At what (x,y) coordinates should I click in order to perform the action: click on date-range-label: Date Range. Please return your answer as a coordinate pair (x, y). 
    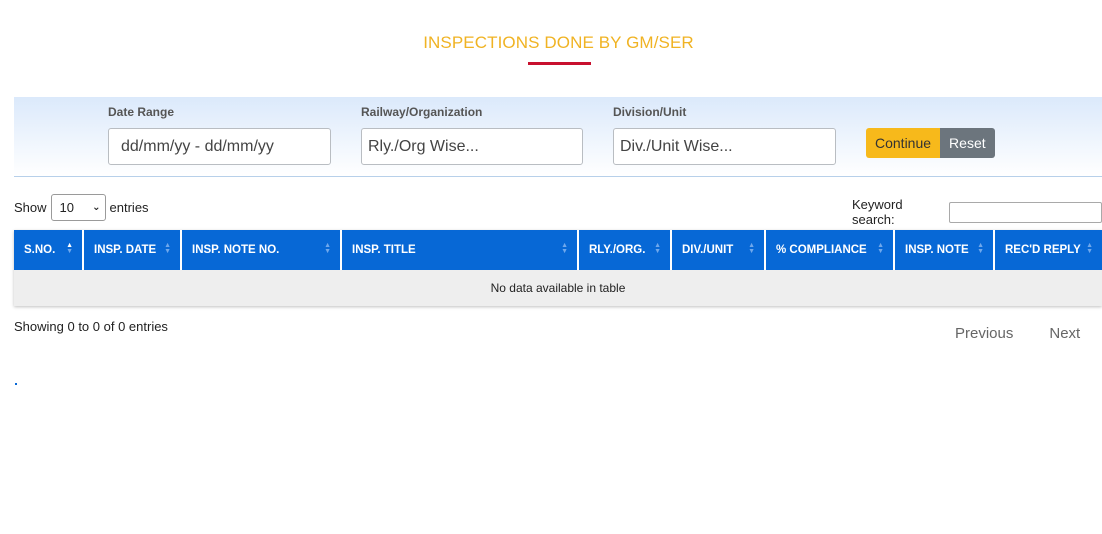
    Looking at the image, I should click on (141, 112).